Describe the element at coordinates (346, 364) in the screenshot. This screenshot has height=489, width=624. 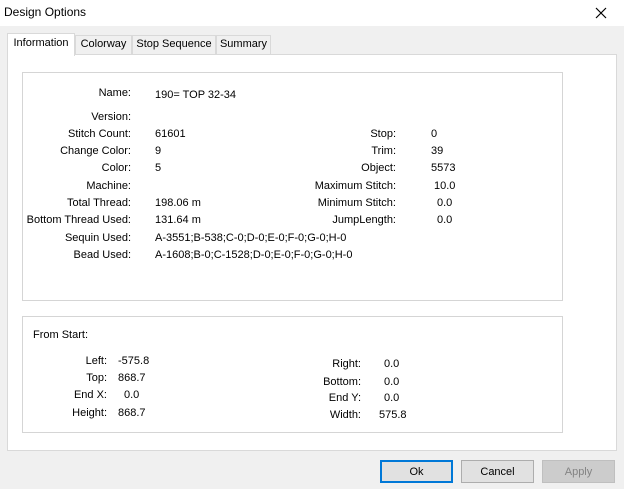
I see `right-label: Right:` at that location.